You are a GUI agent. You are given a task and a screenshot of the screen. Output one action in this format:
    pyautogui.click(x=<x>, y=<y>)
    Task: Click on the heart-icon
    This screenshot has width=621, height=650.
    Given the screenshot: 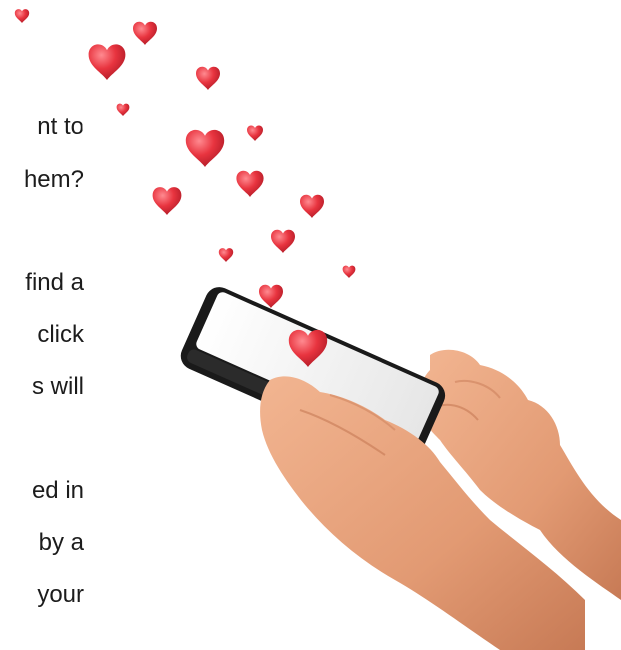 What is the action you would take?
    pyautogui.click(x=22, y=16)
    